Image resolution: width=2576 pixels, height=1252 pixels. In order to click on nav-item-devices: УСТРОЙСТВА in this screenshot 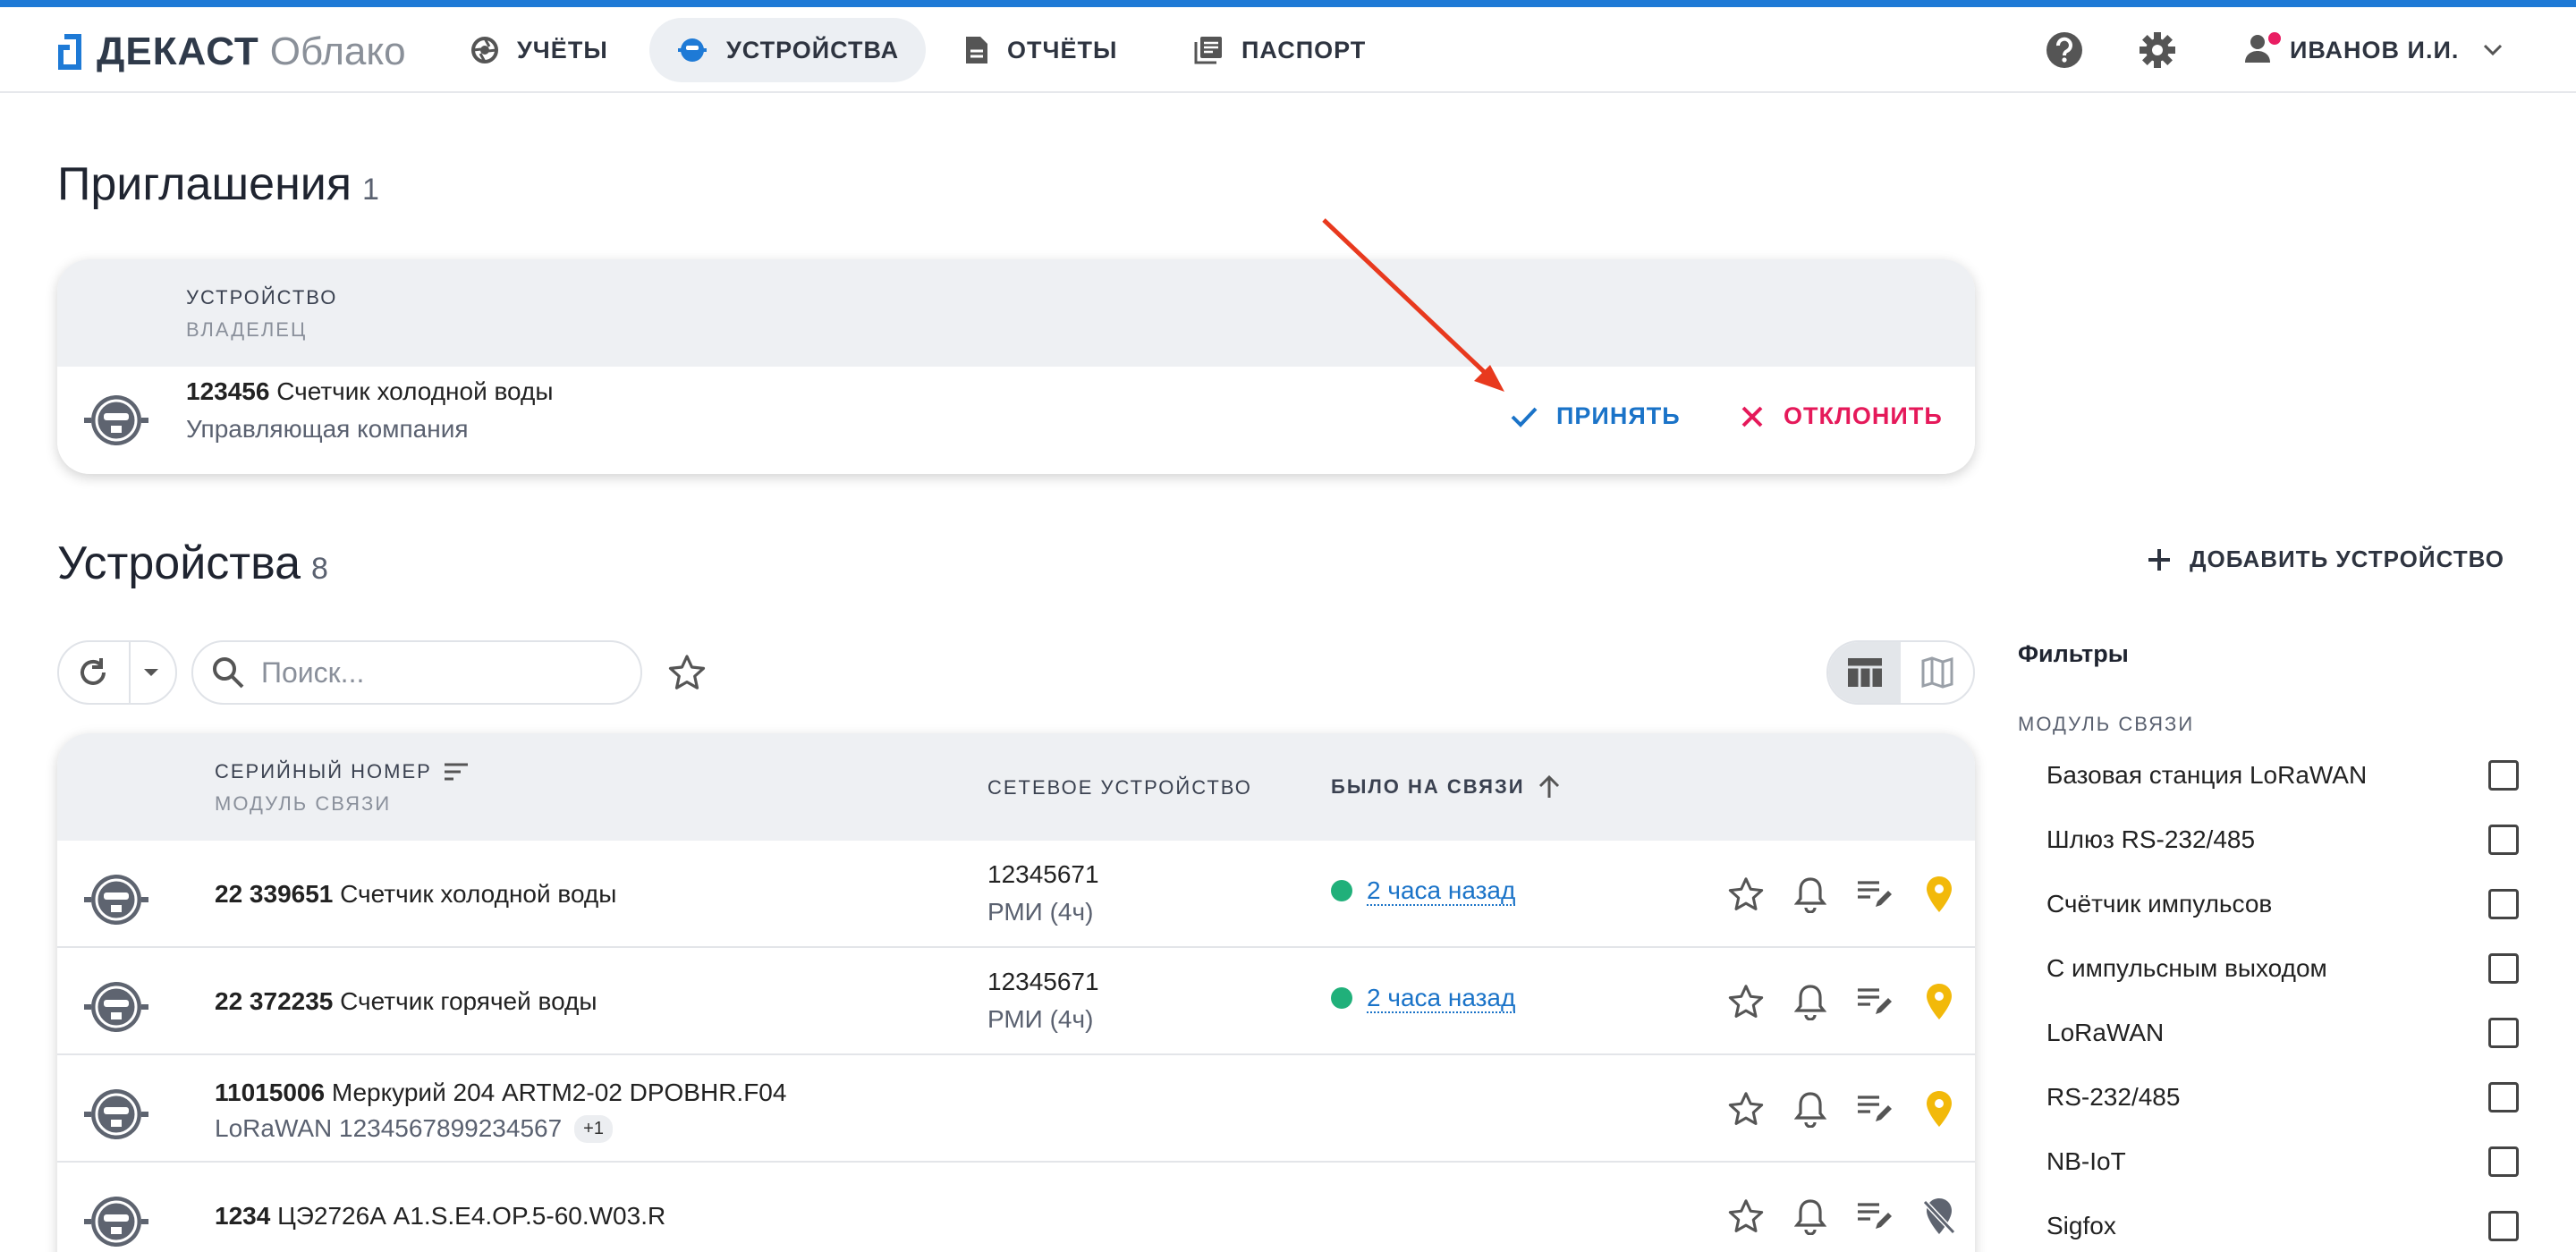, I will do `click(788, 50)`.